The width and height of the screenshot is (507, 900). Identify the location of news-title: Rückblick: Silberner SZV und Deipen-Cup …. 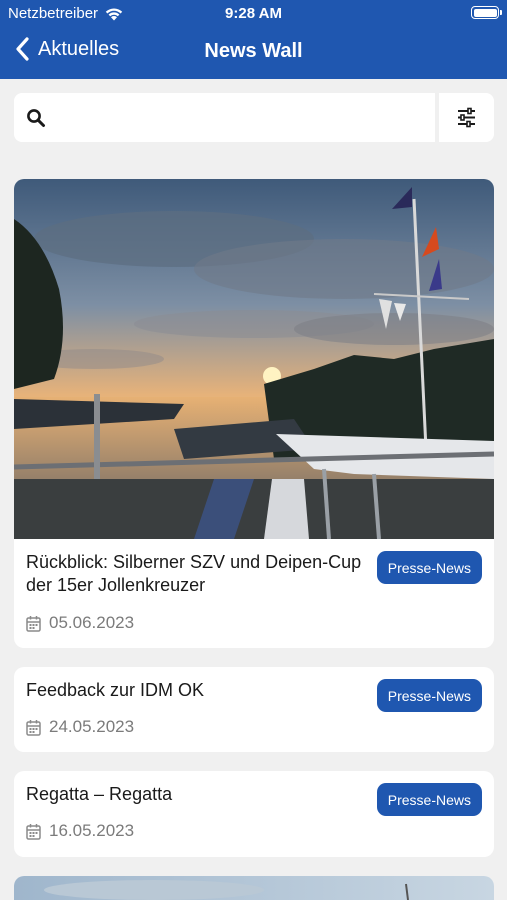
(194, 573).